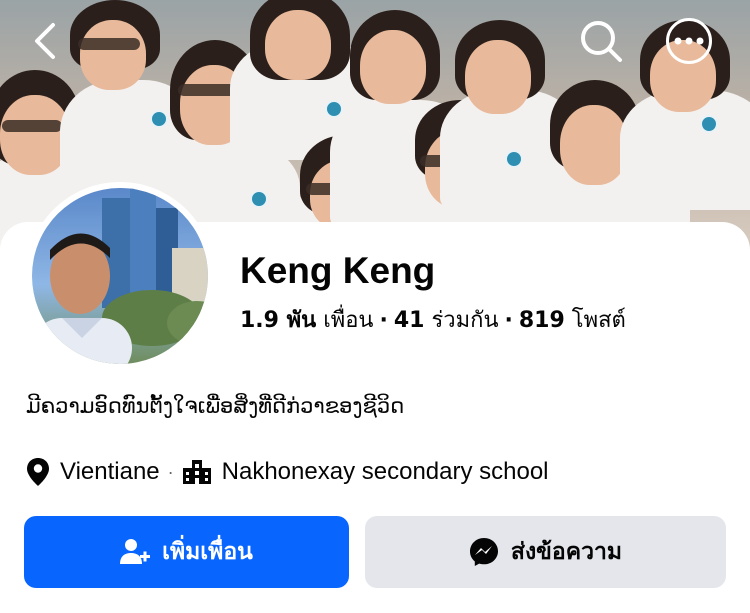 This screenshot has width=750, height=613. What do you see at coordinates (348, 320) in the screenshot?
I see `friends-label: เพื่อน` at bounding box center [348, 320].